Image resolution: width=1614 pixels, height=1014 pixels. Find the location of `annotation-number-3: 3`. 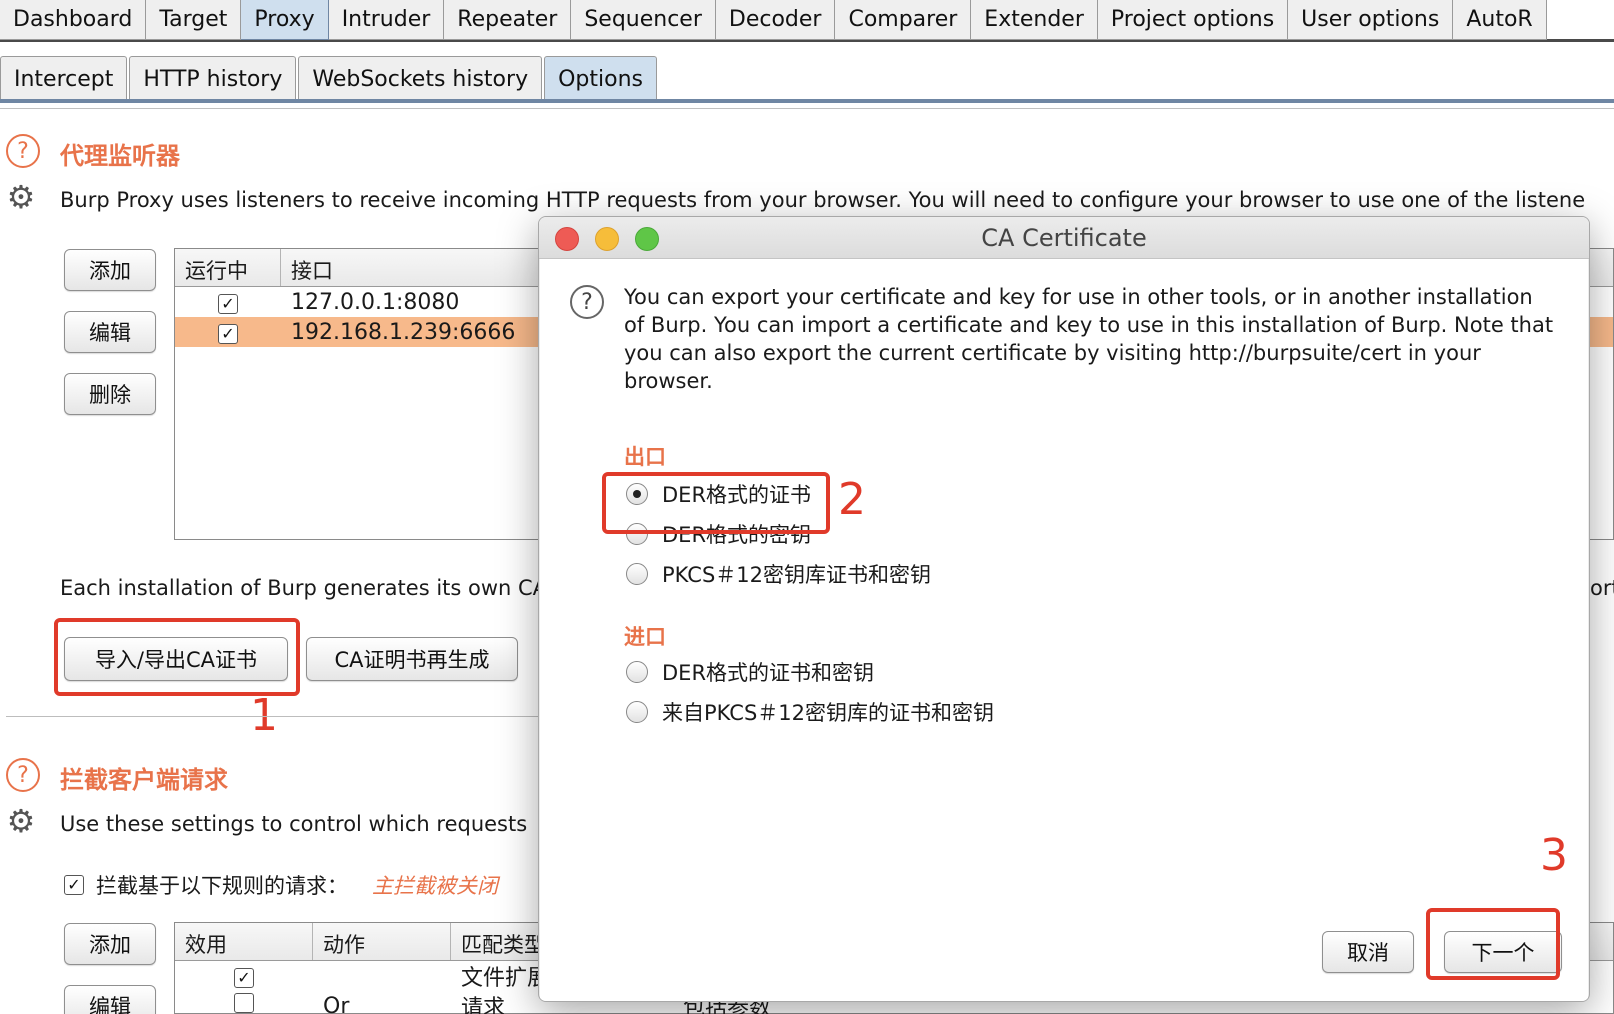

annotation-number-3: 3 is located at coordinates (1554, 855).